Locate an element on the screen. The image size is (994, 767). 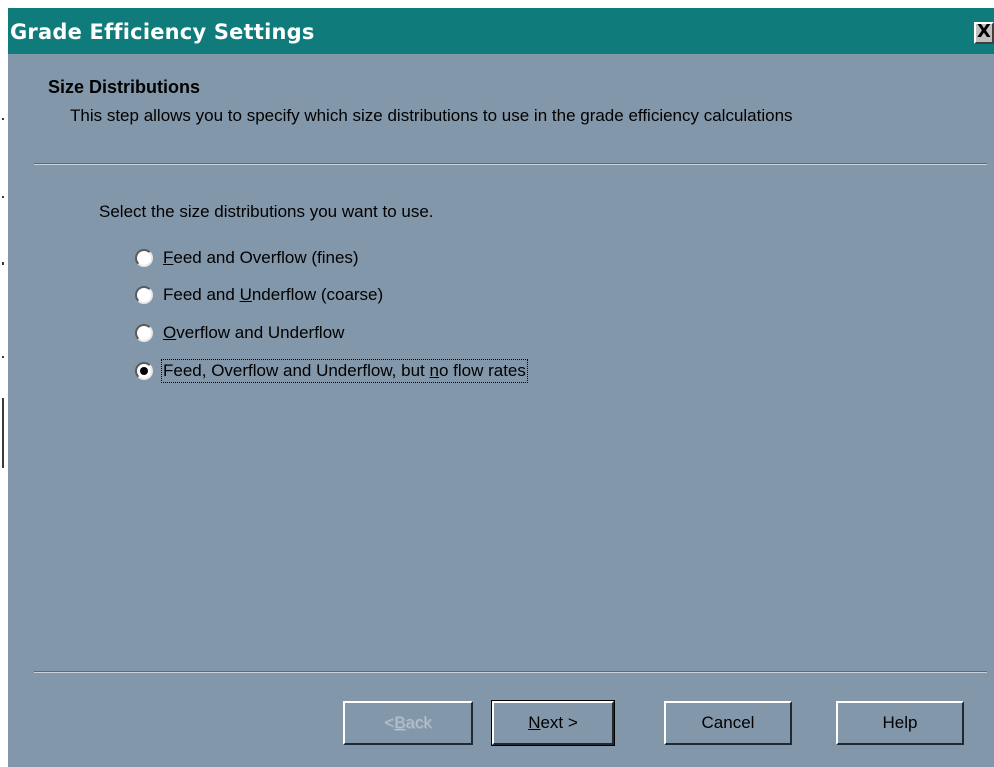
back-button: < Back is located at coordinates (408, 723).